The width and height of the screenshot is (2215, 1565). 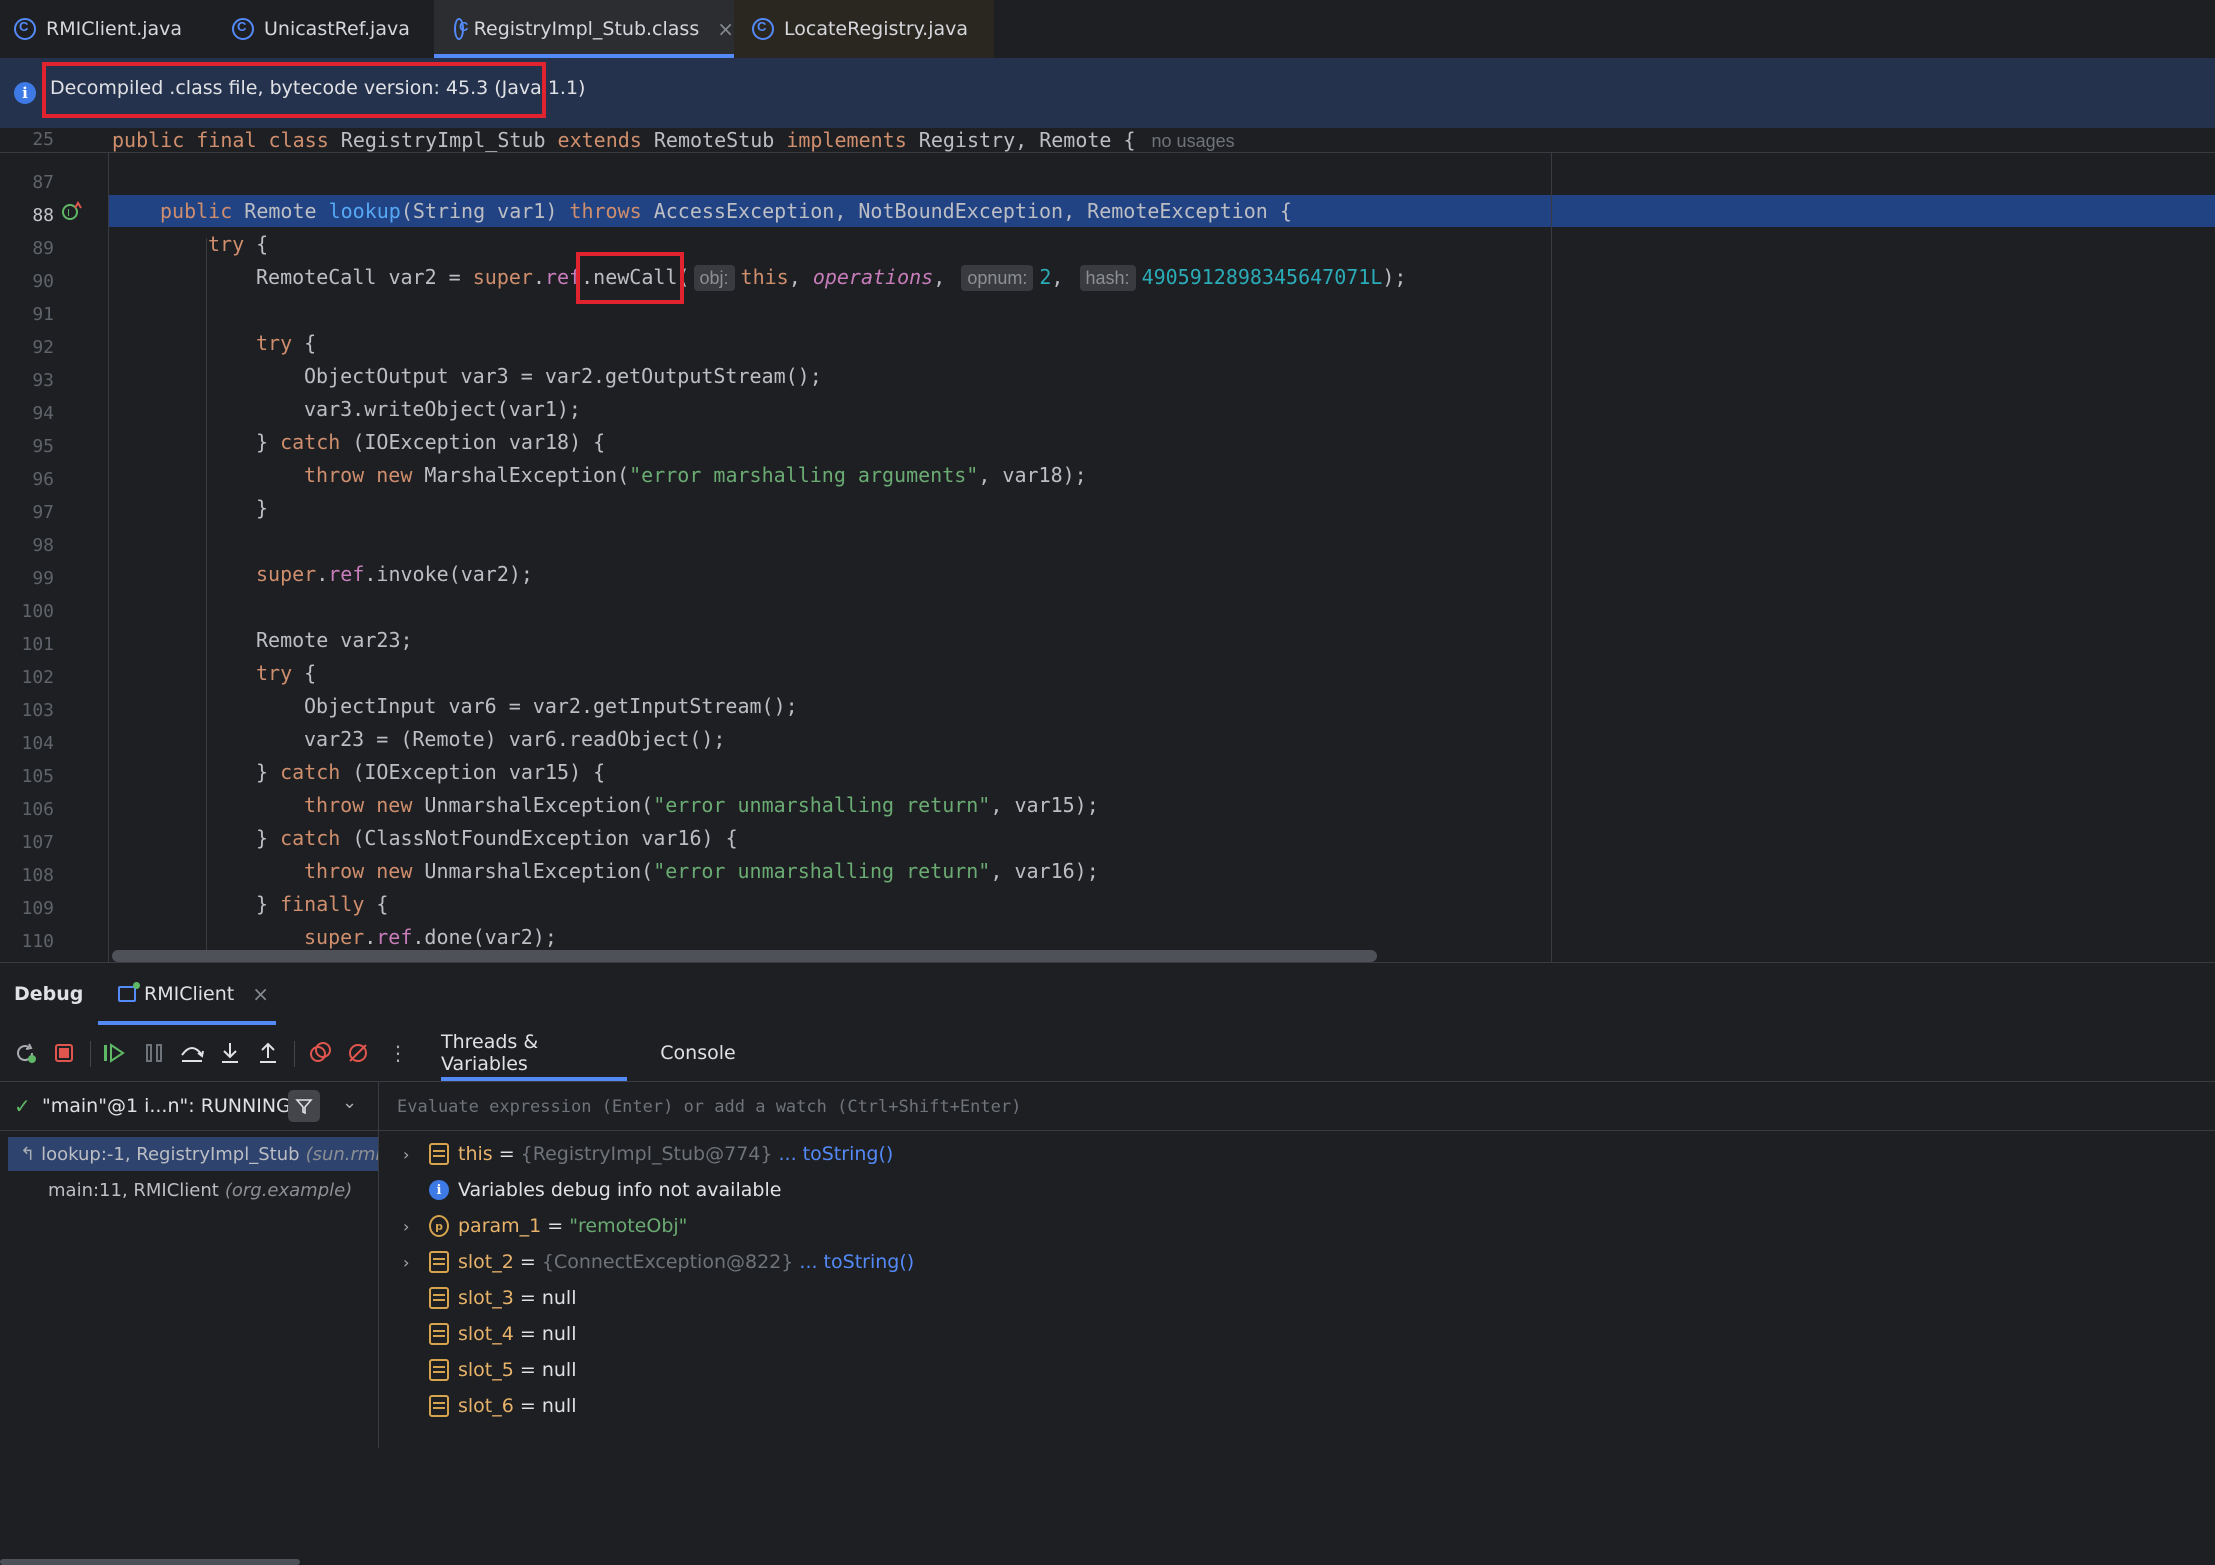 I want to click on tab-console: Console, so click(x=698, y=1053).